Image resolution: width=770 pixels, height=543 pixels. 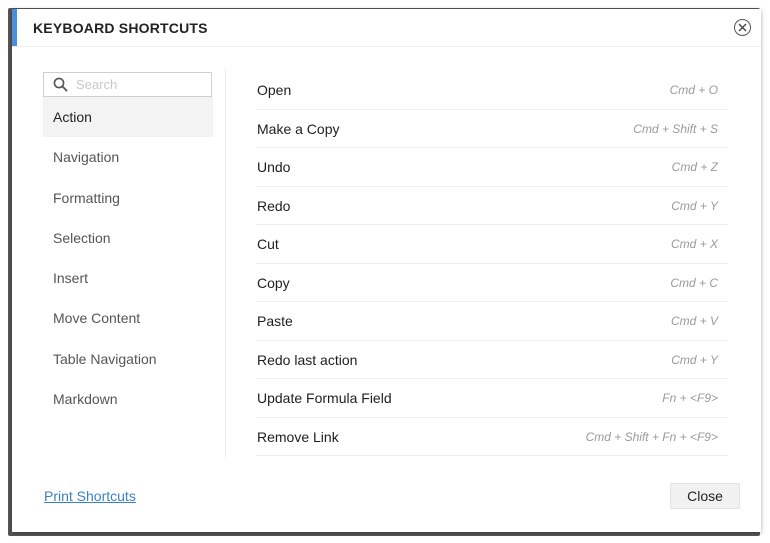 I want to click on shortcut-keys: Cmd + Shift + S, so click(x=675, y=128).